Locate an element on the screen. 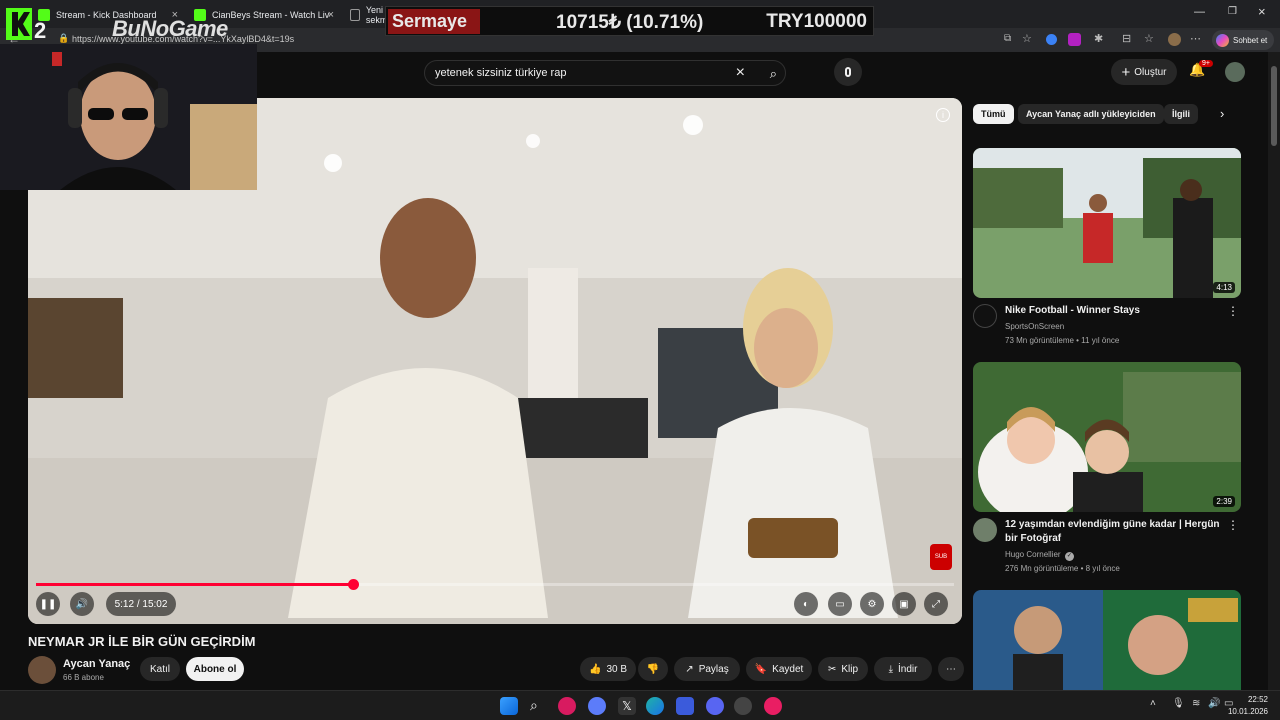 Image resolution: width=1280 pixels, height=720 pixels. mic-icon: 🎙 is located at coordinates (1178, 703).